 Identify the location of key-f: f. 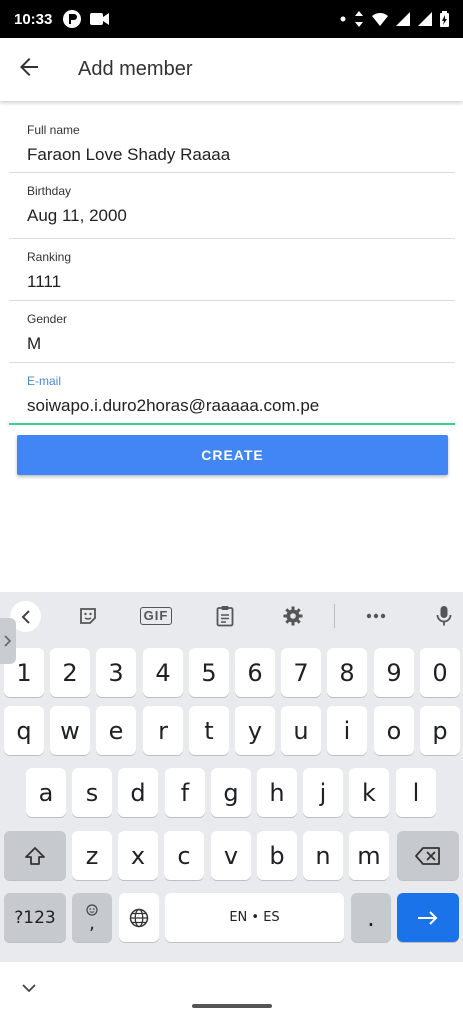
(185, 792).